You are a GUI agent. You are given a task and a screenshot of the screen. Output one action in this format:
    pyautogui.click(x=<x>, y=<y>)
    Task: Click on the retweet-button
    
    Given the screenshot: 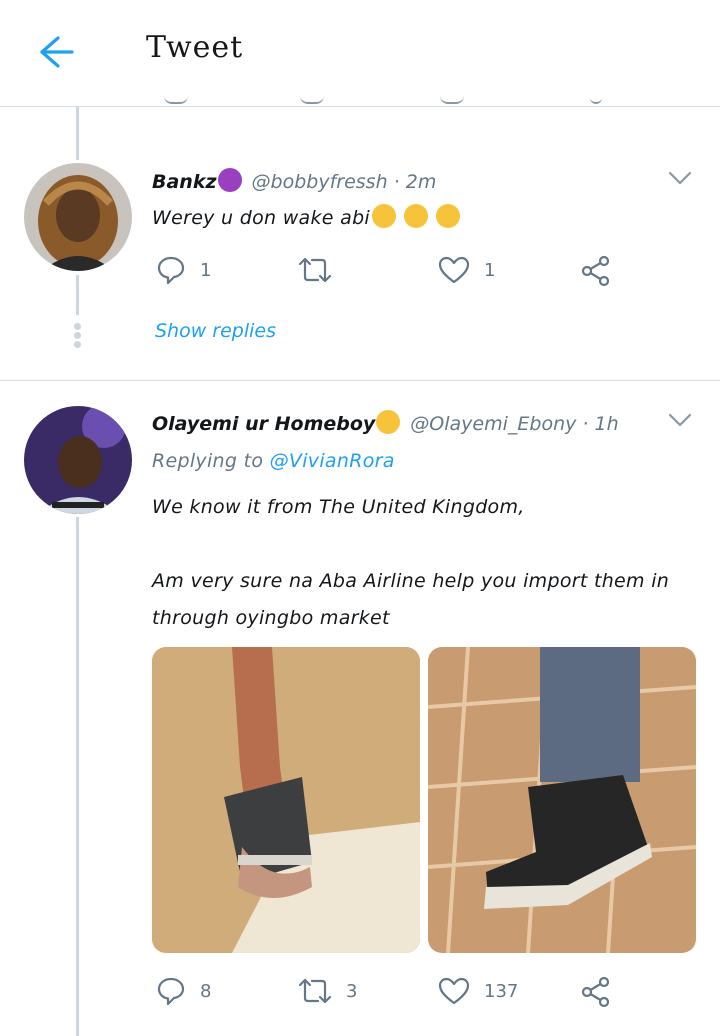 What is the action you would take?
    pyautogui.click(x=315, y=270)
    